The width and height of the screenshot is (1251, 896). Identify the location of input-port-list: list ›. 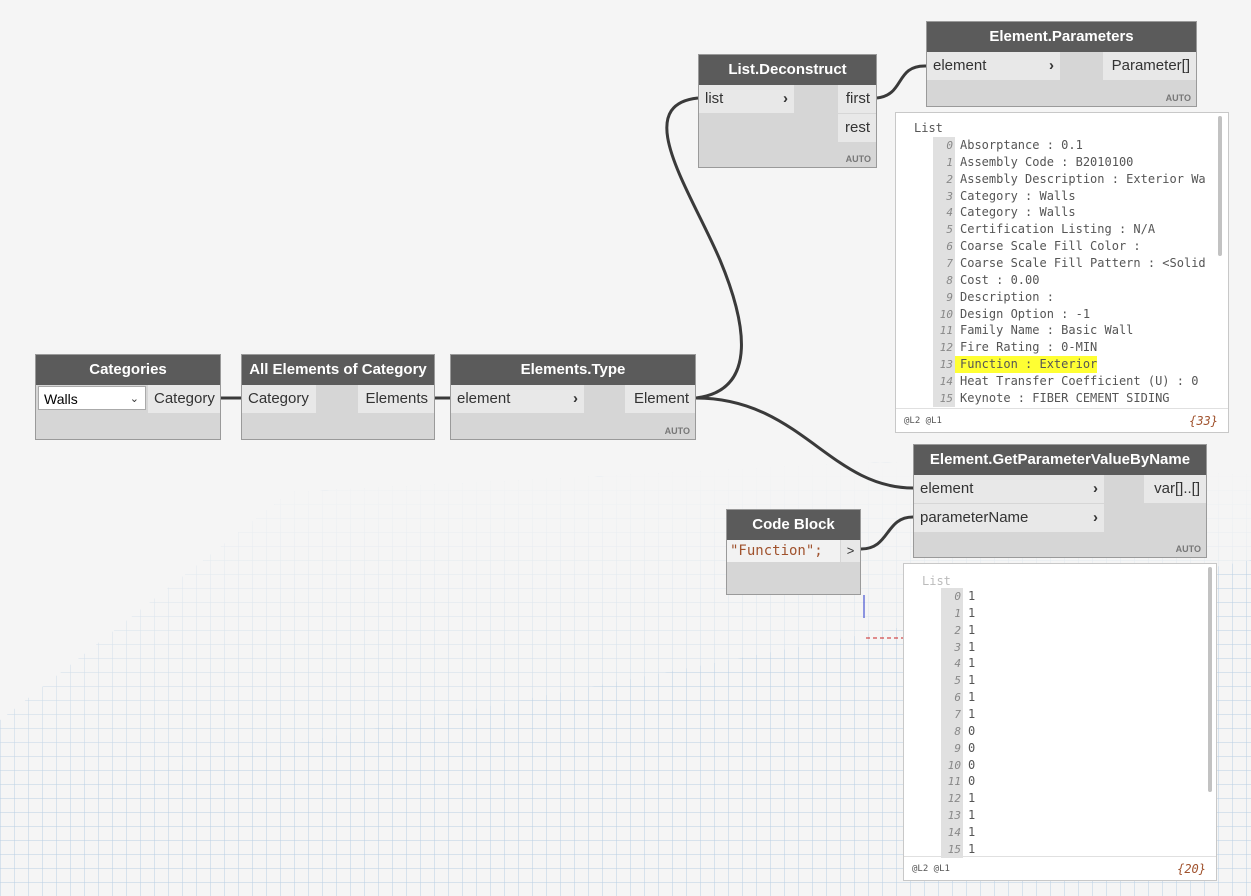
(746, 99).